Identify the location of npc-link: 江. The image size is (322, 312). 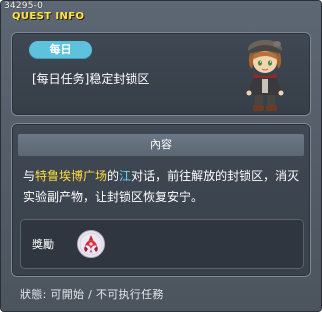
(125, 176).